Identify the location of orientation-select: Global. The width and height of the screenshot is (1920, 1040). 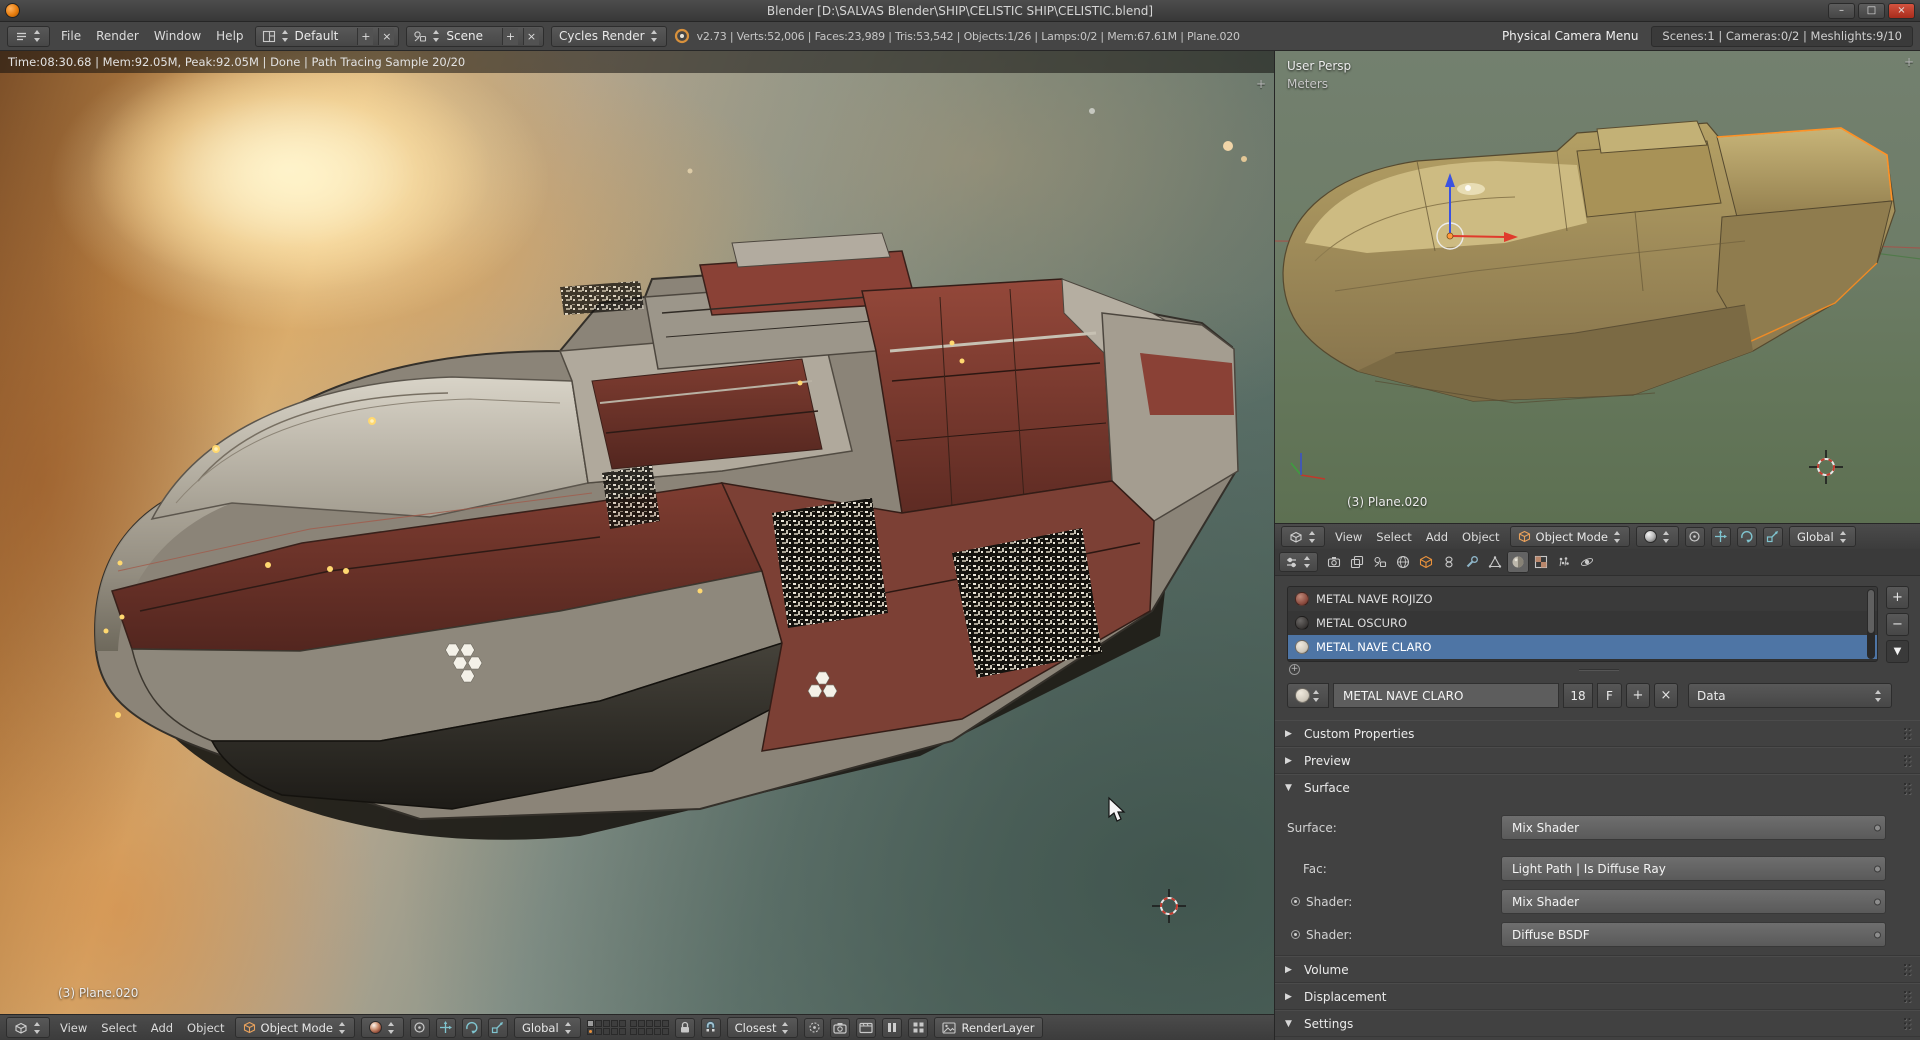
(547, 1027).